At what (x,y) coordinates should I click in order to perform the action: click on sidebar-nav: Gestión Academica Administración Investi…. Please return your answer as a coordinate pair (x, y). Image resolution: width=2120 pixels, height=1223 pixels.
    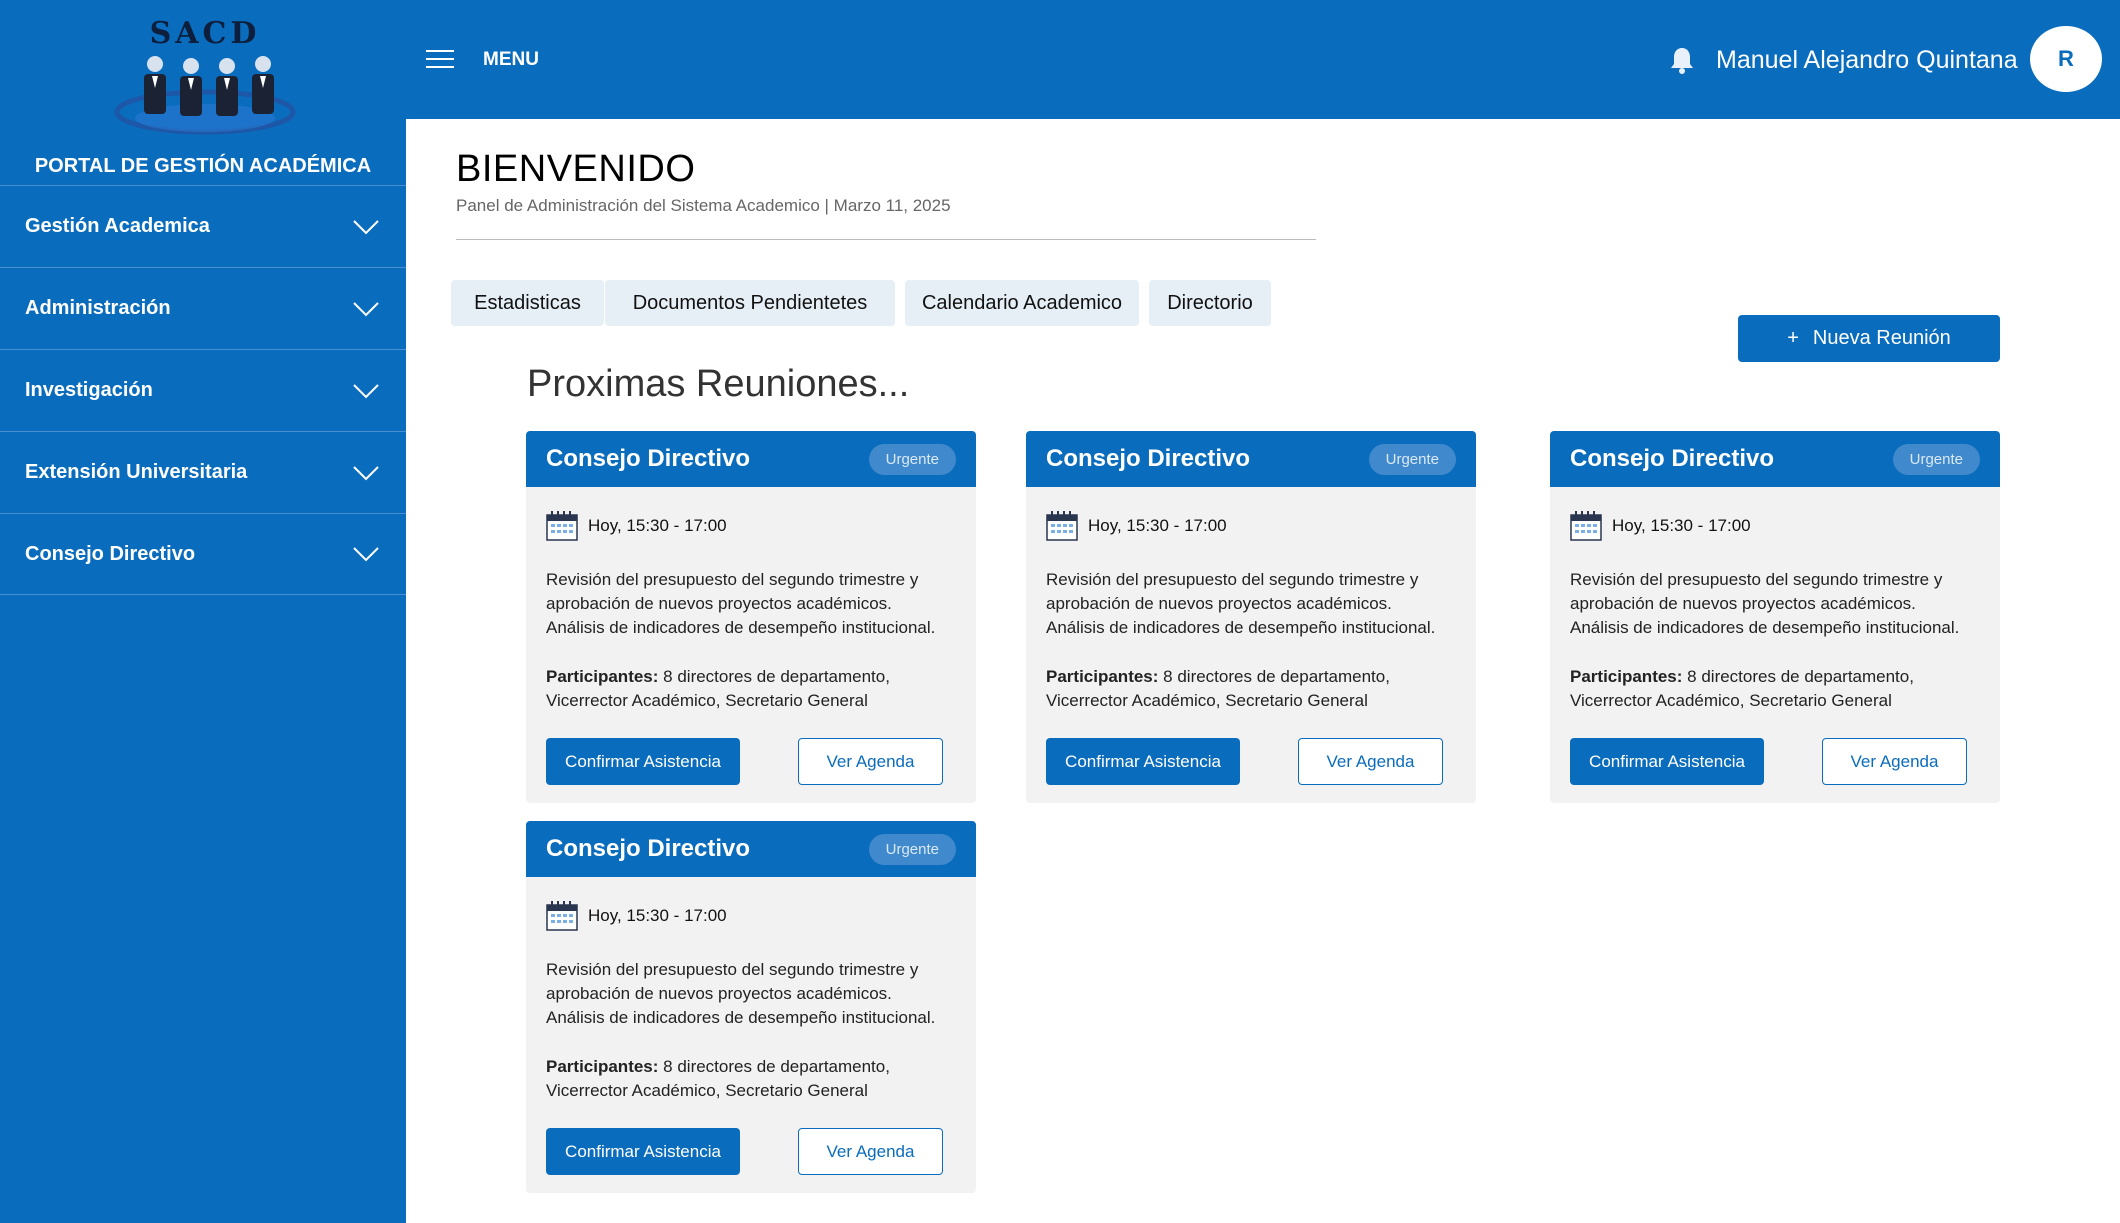
    Looking at the image, I should click on (203, 390).